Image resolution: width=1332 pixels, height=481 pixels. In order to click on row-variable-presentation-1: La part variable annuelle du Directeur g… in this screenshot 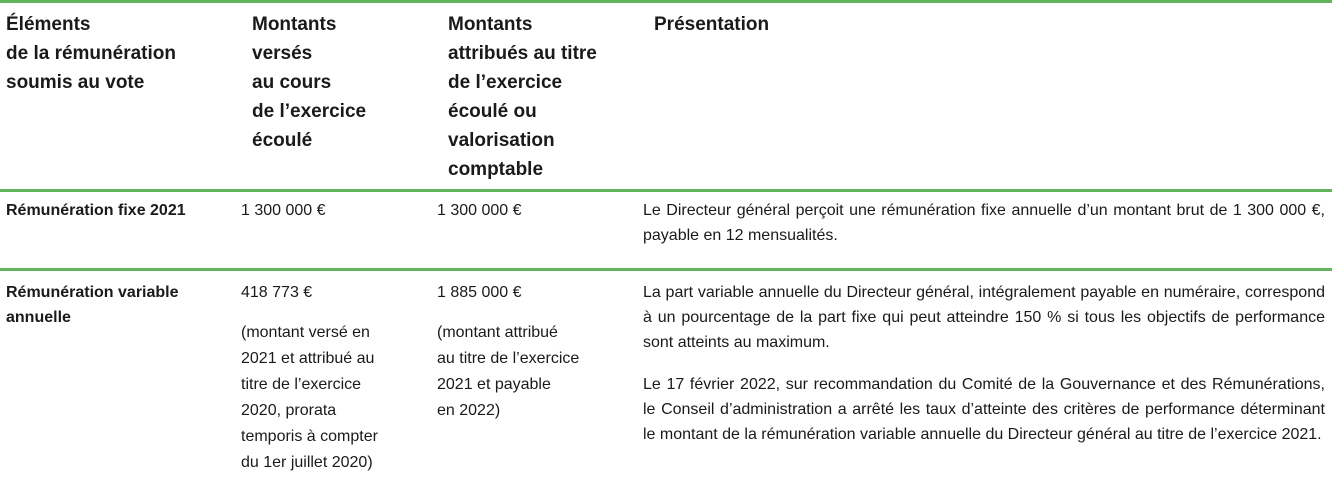, I will do `click(984, 317)`.